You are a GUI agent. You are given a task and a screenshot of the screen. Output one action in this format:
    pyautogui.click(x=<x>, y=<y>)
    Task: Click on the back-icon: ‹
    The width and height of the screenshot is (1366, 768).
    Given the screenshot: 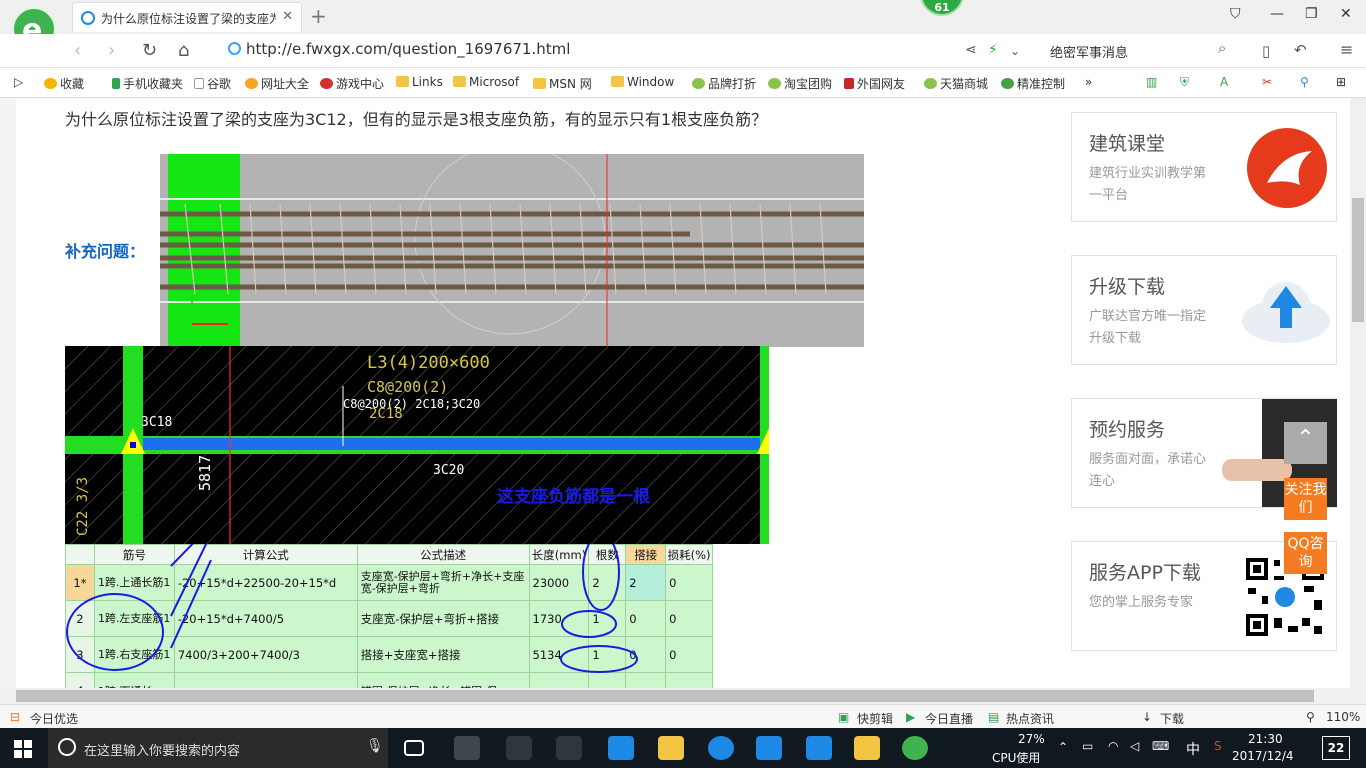 What is the action you would take?
    pyautogui.click(x=77, y=50)
    